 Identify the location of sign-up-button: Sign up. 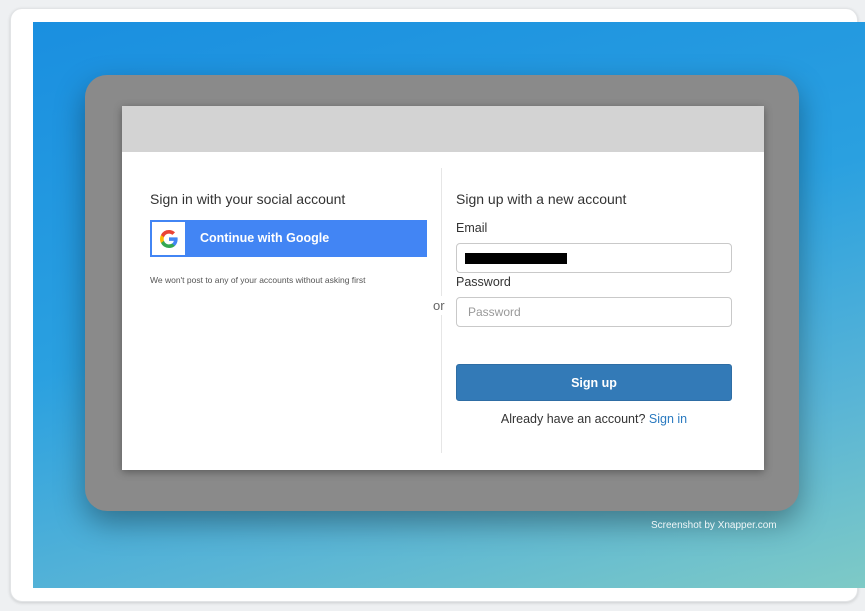
(594, 382).